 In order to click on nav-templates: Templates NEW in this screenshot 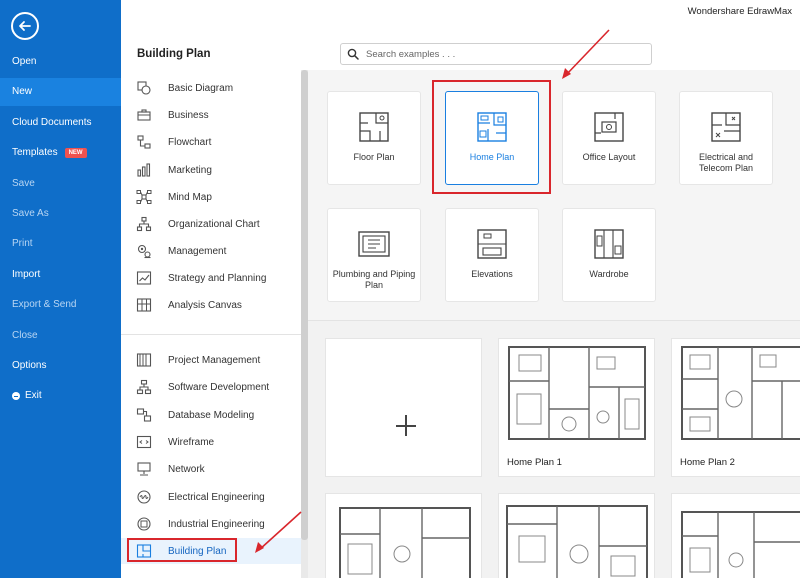, I will do `click(60, 153)`.